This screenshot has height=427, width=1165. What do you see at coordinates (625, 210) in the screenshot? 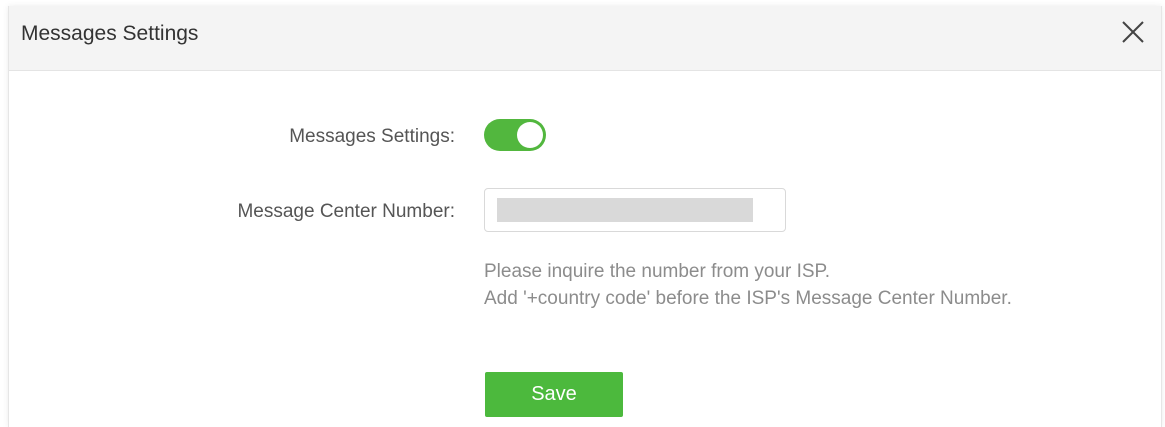
I see `message-center-number-input` at bounding box center [625, 210].